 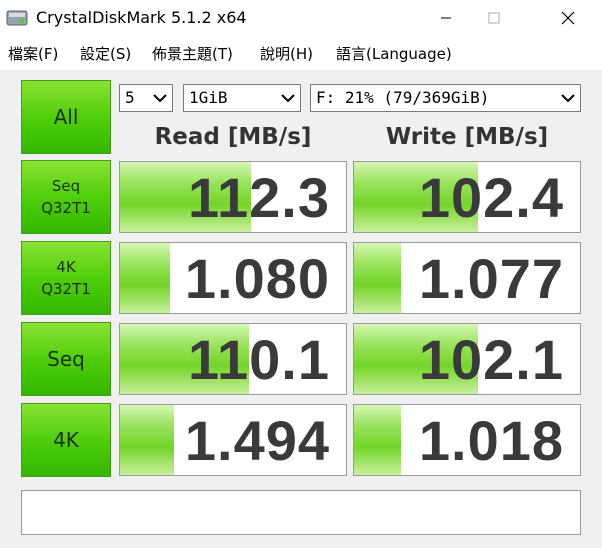 I want to click on maximize-icon, so click(x=494, y=18).